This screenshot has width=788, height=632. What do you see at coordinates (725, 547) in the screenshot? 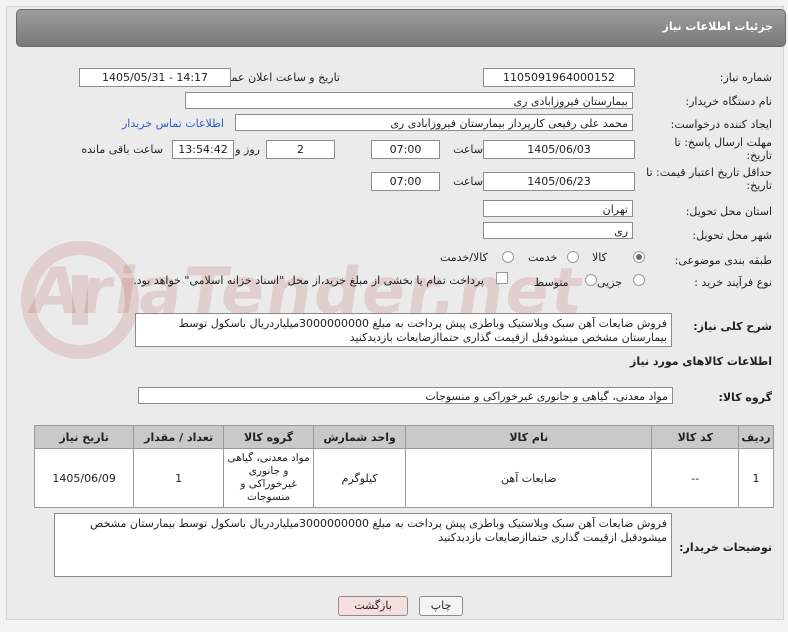
I see `buyer-notes-label: توضیحات خریدار:` at bounding box center [725, 547].